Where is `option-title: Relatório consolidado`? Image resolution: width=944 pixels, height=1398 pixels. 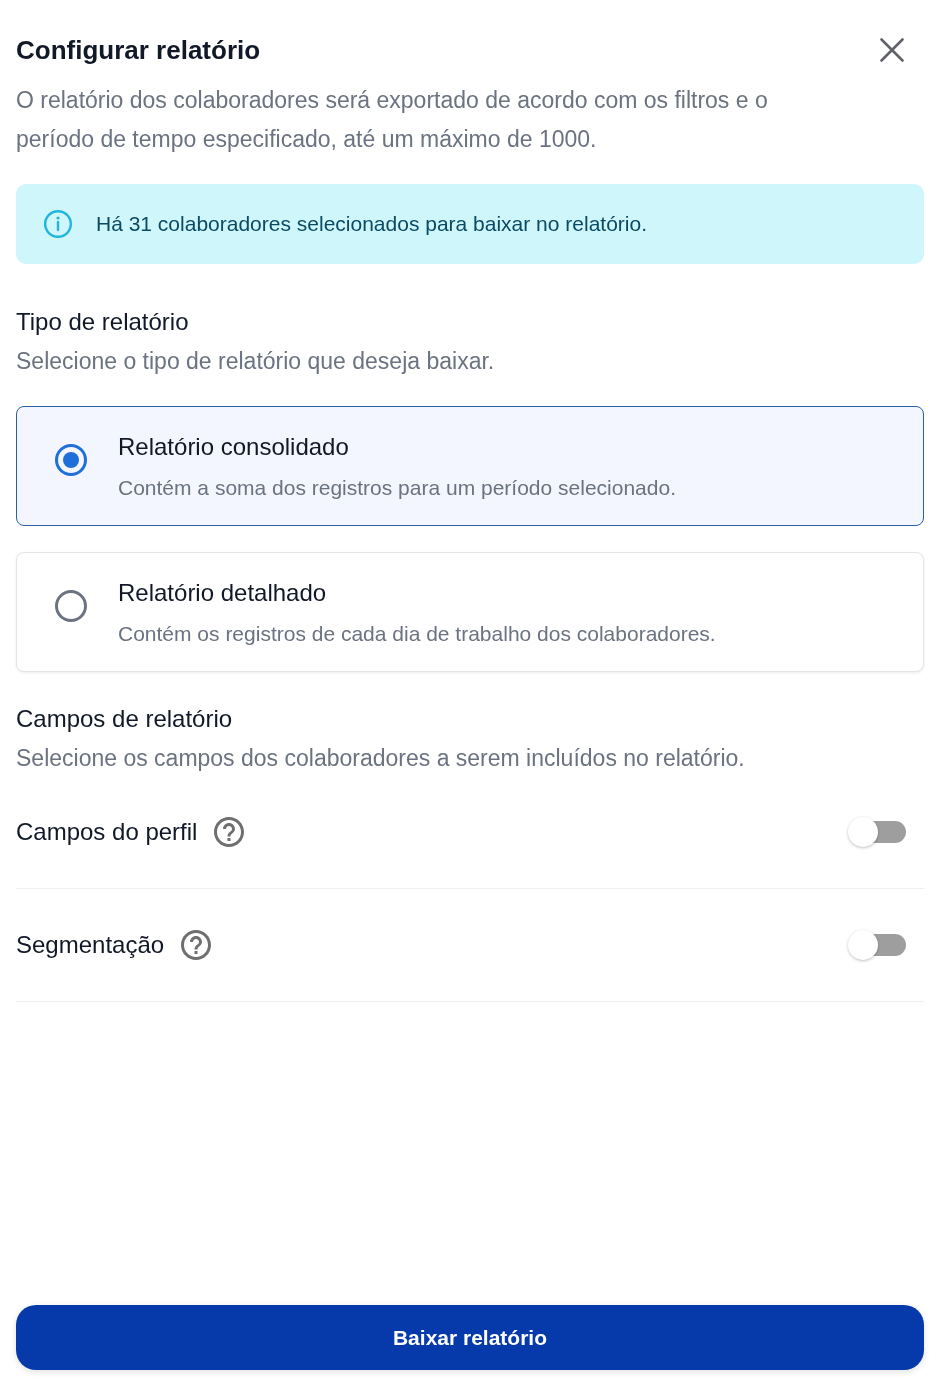
option-title: Relatório consolidado is located at coordinates (234, 447).